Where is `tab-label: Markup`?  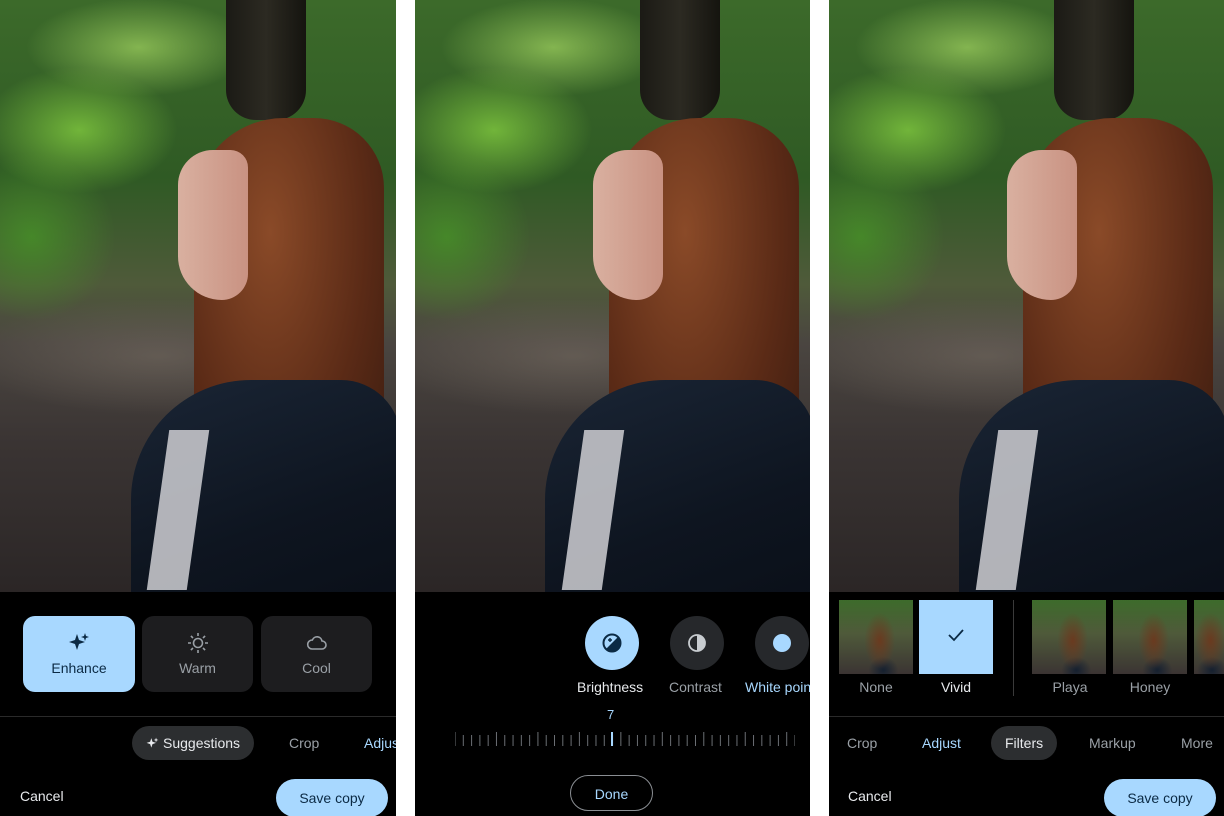
tab-label: Markup is located at coordinates (1112, 743).